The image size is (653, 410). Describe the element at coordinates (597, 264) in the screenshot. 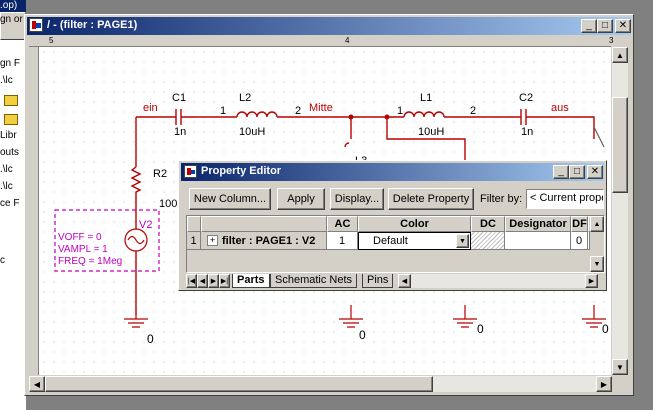

I see `grid-scroll-down-button: ▼` at that location.